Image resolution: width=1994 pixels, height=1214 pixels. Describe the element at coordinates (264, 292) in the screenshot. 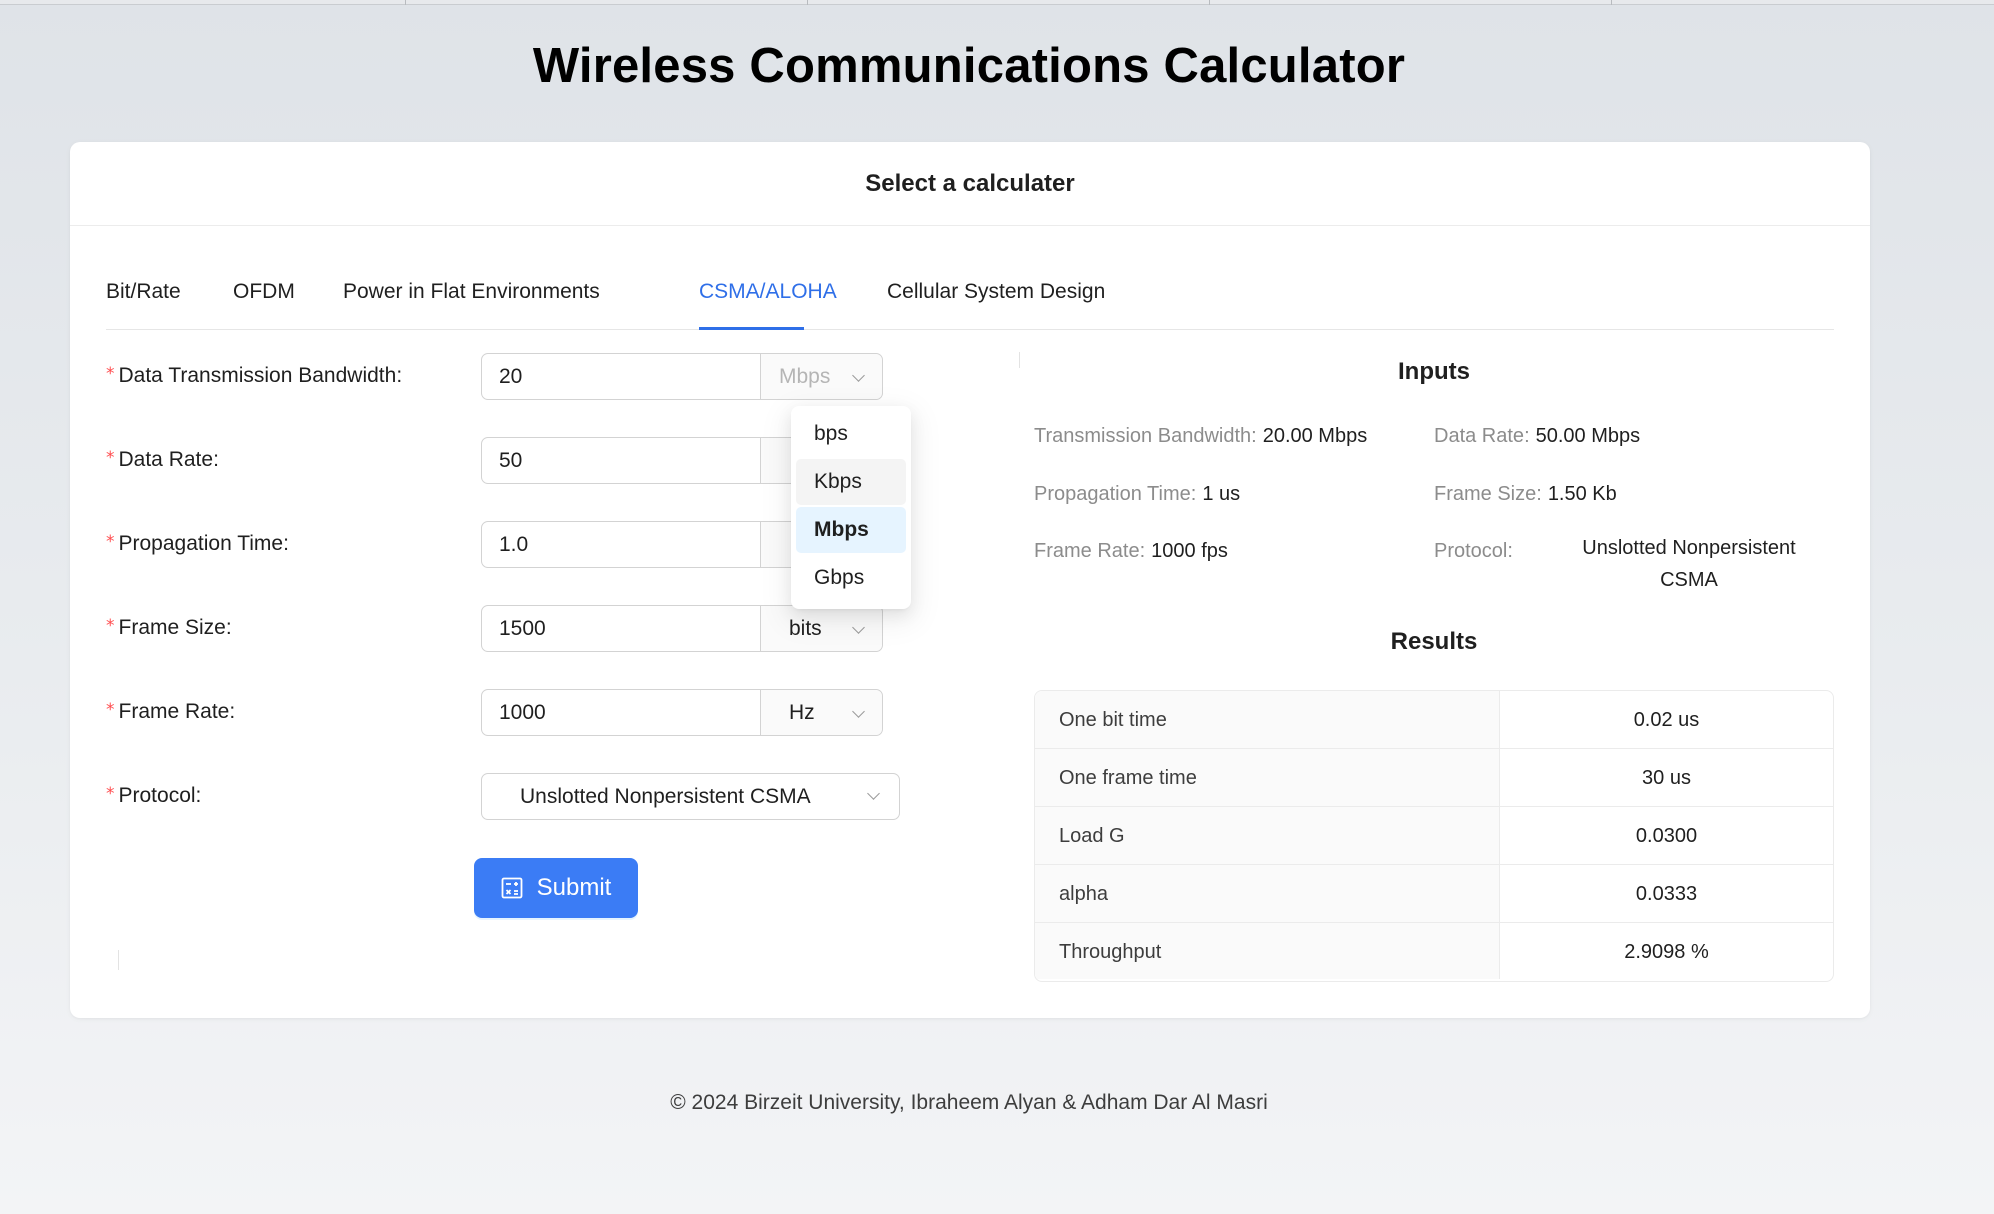

I see `tab-ofdm: OFDM` at that location.